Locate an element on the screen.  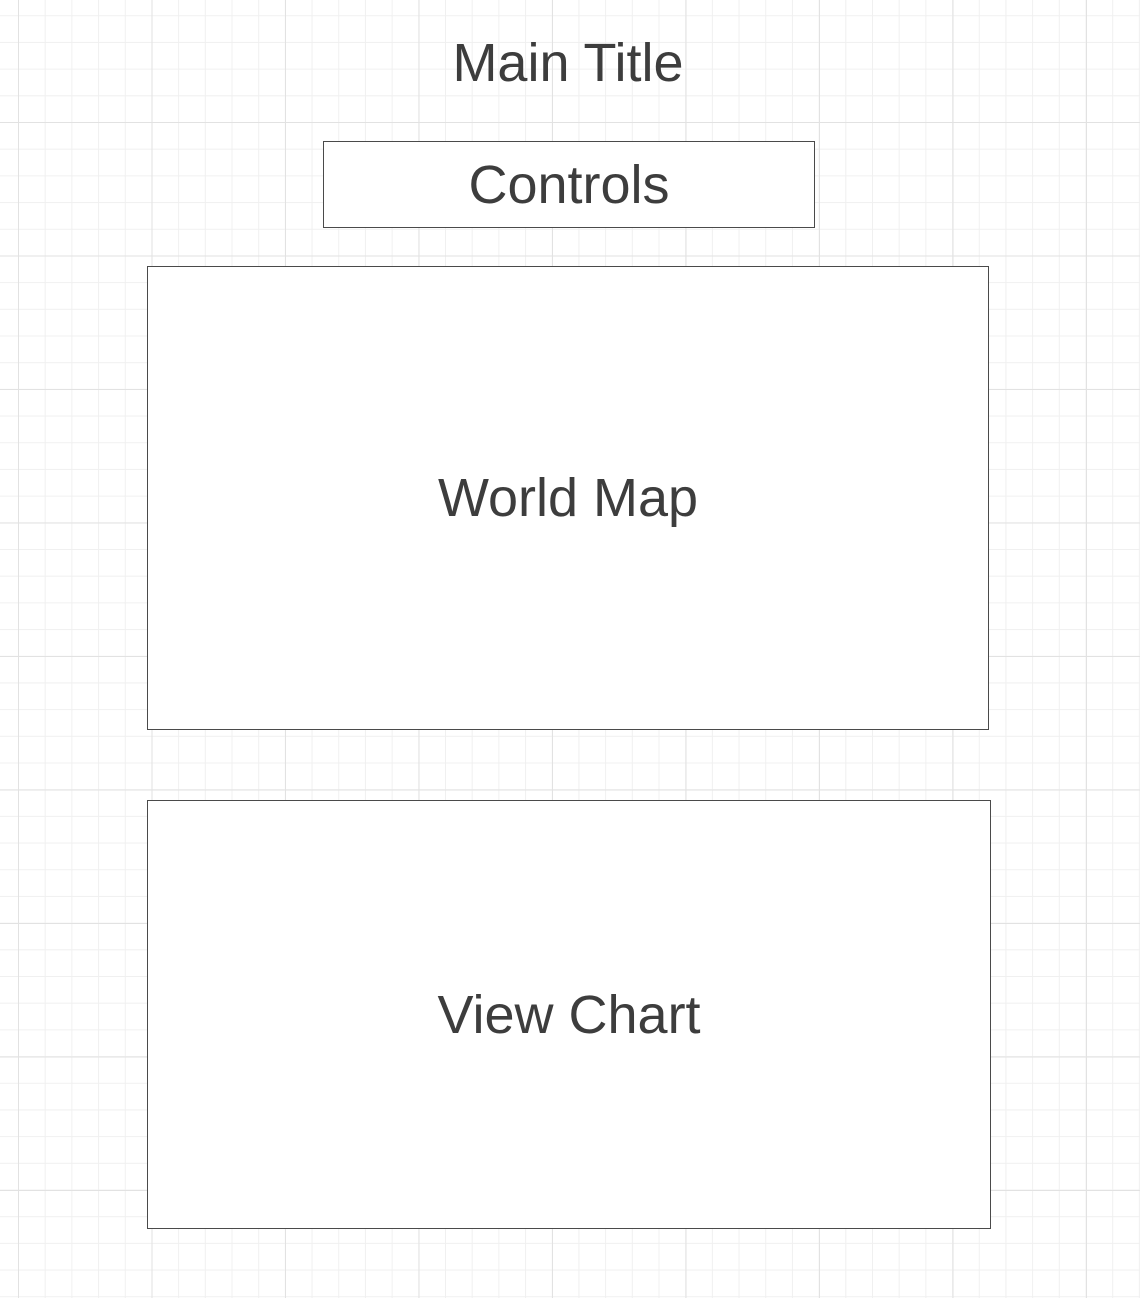
view-chart-label: View Chart is located at coordinates (569, 1014).